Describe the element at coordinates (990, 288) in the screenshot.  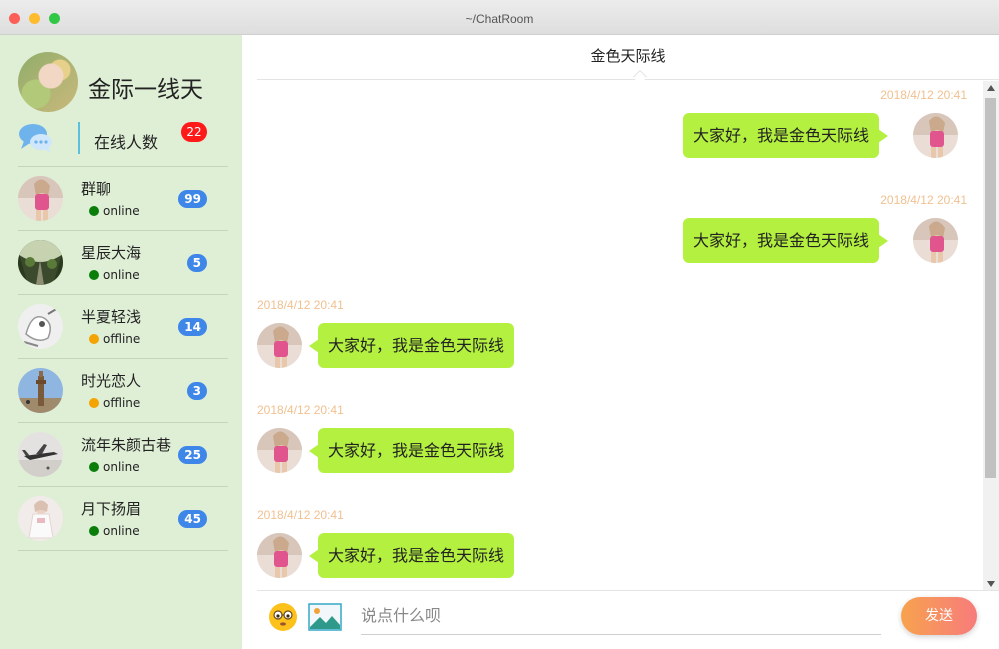
I see `scrollbar-thumb` at that location.